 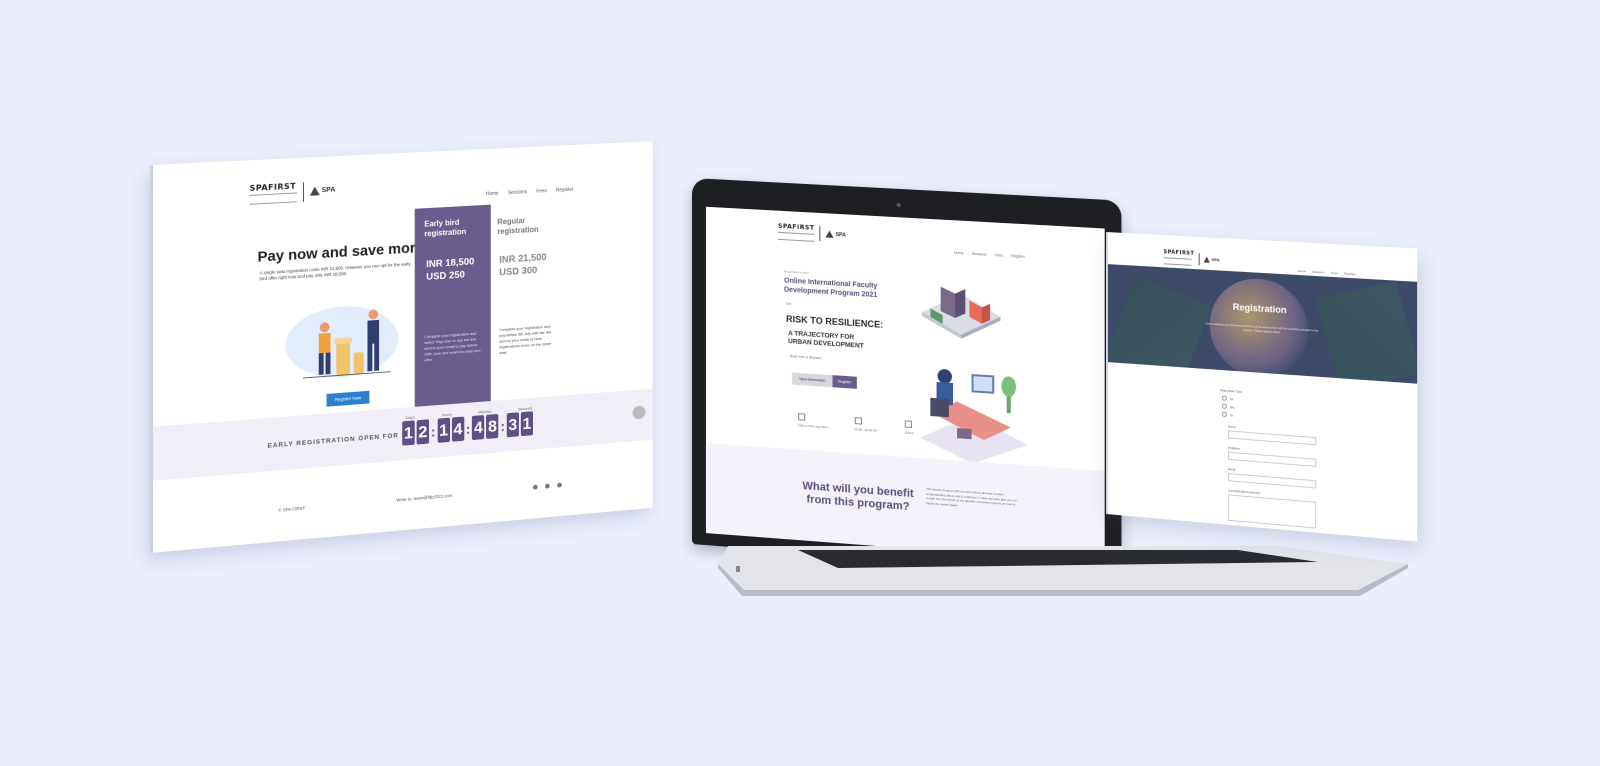 I want to click on mode-text: Online, so click(x=909, y=433).